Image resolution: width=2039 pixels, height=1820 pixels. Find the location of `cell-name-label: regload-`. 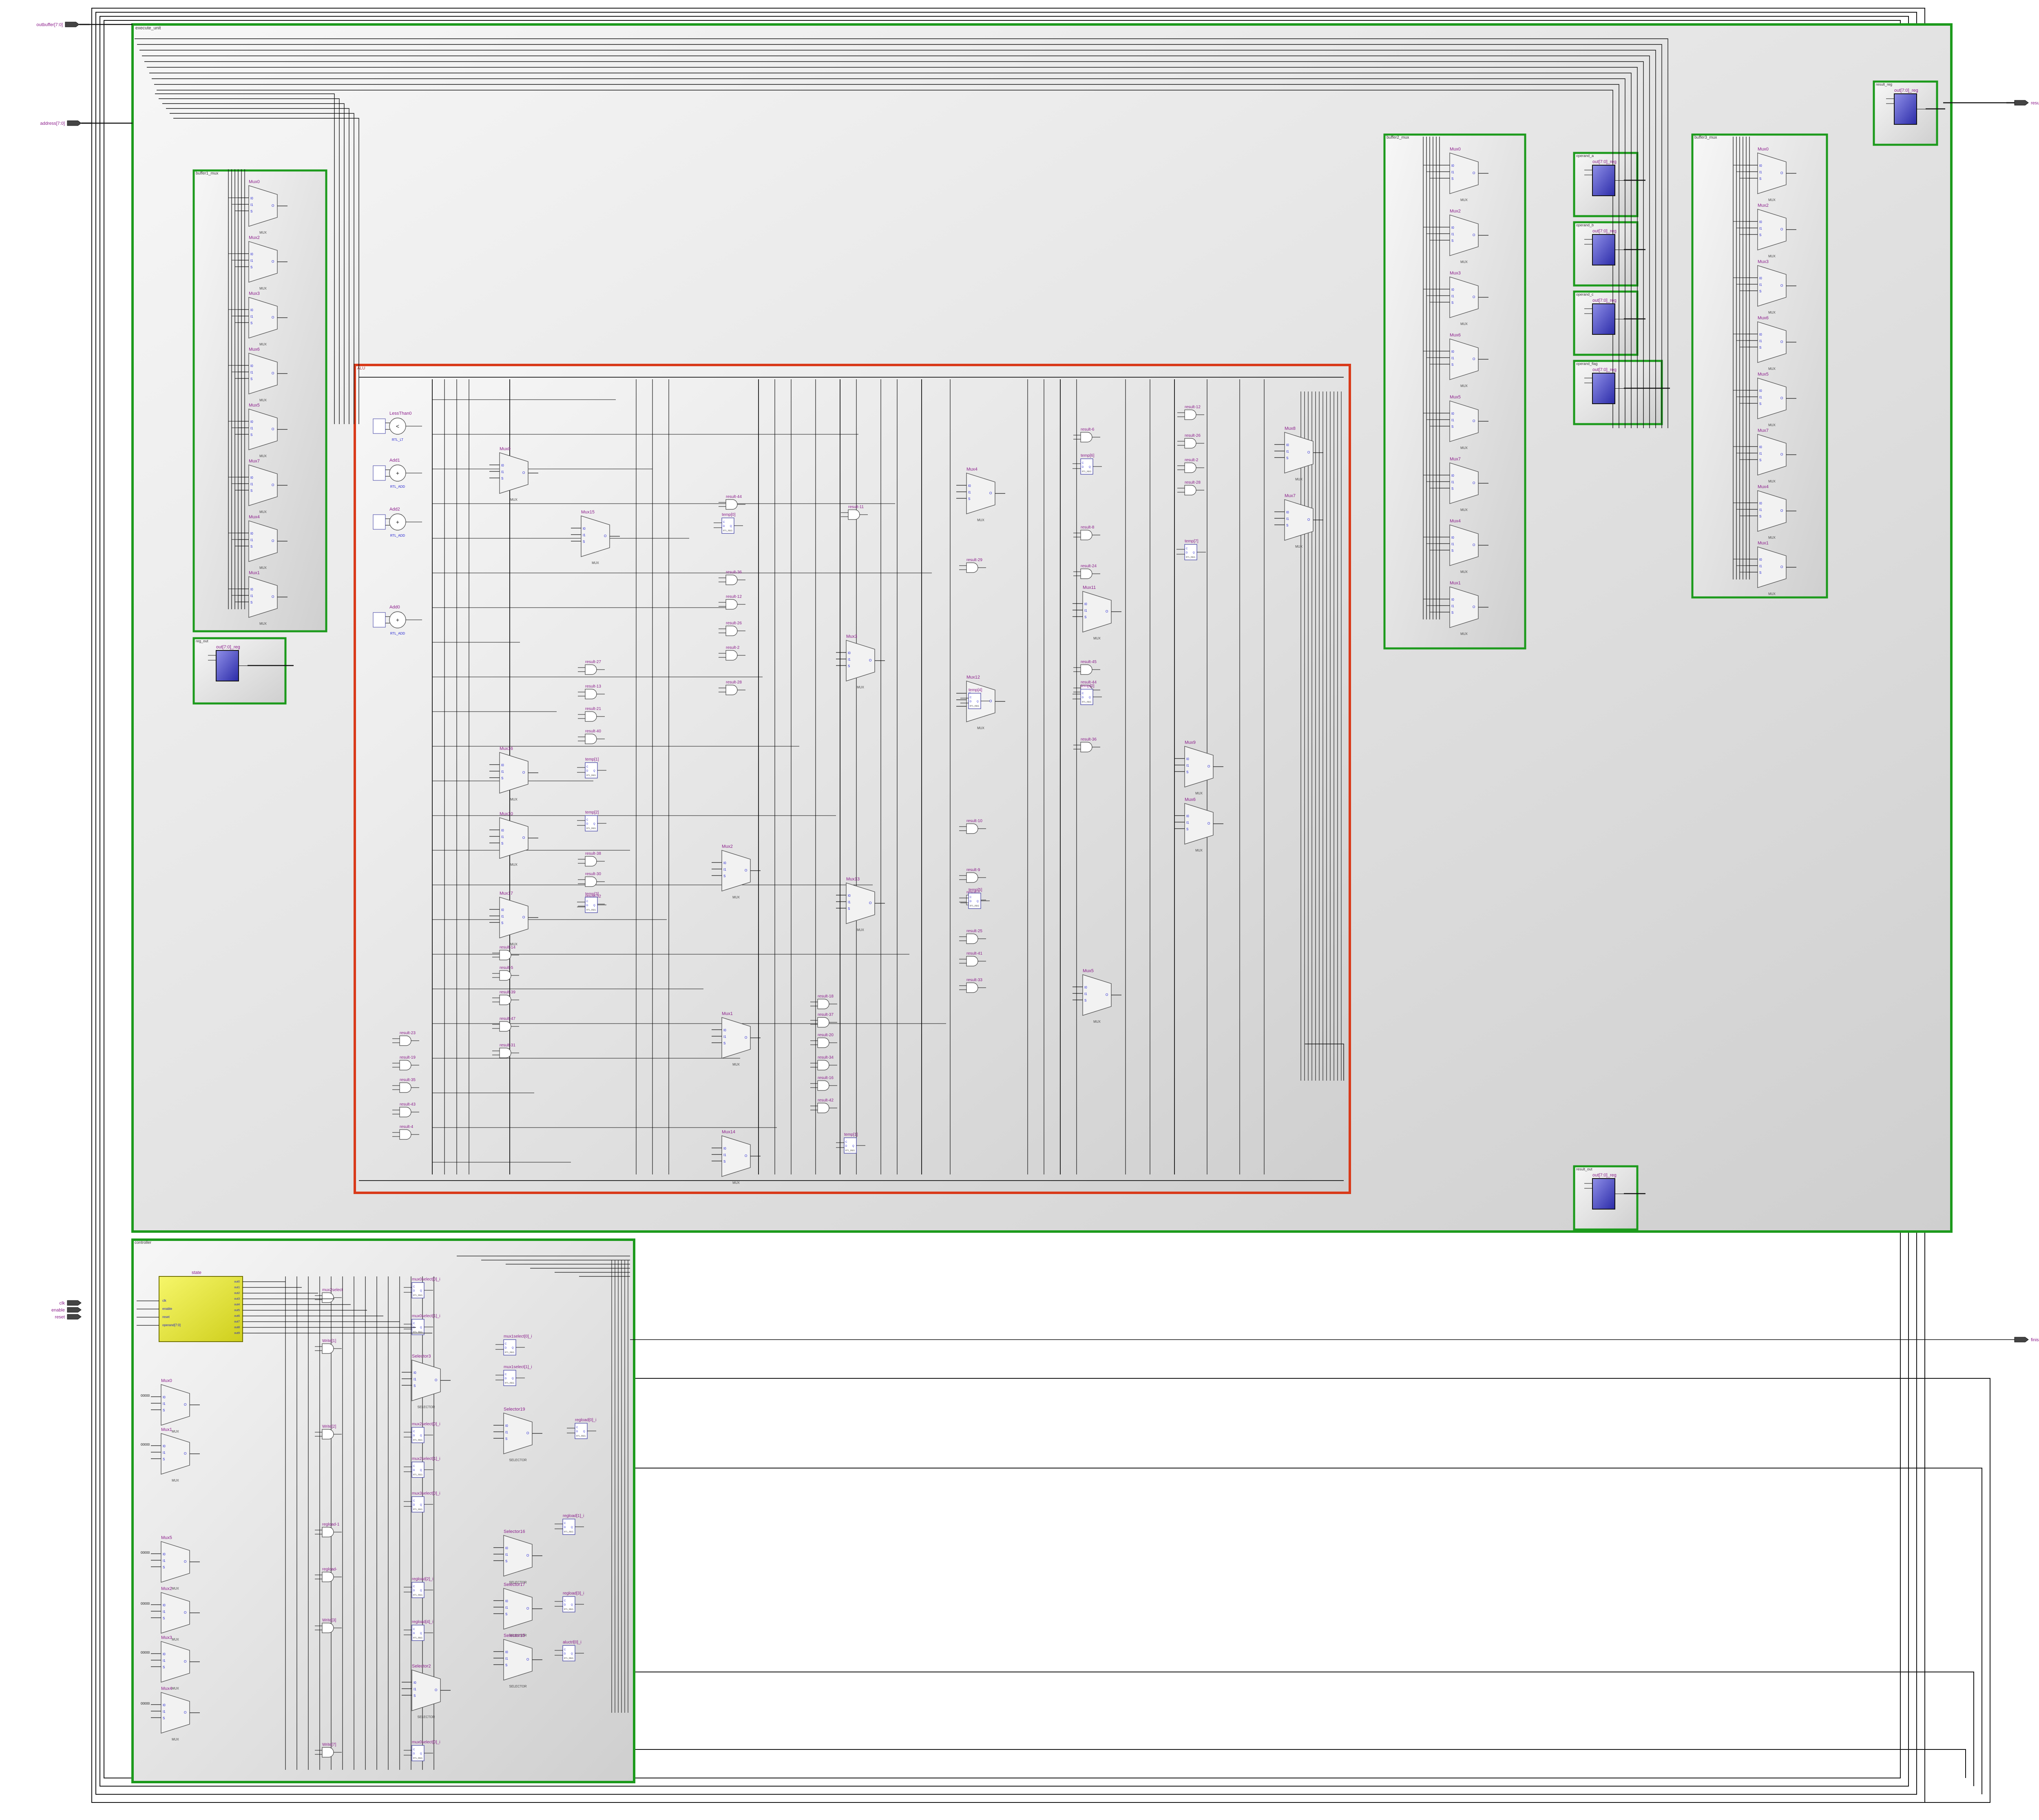

cell-name-label: regload- is located at coordinates (329, 1570).